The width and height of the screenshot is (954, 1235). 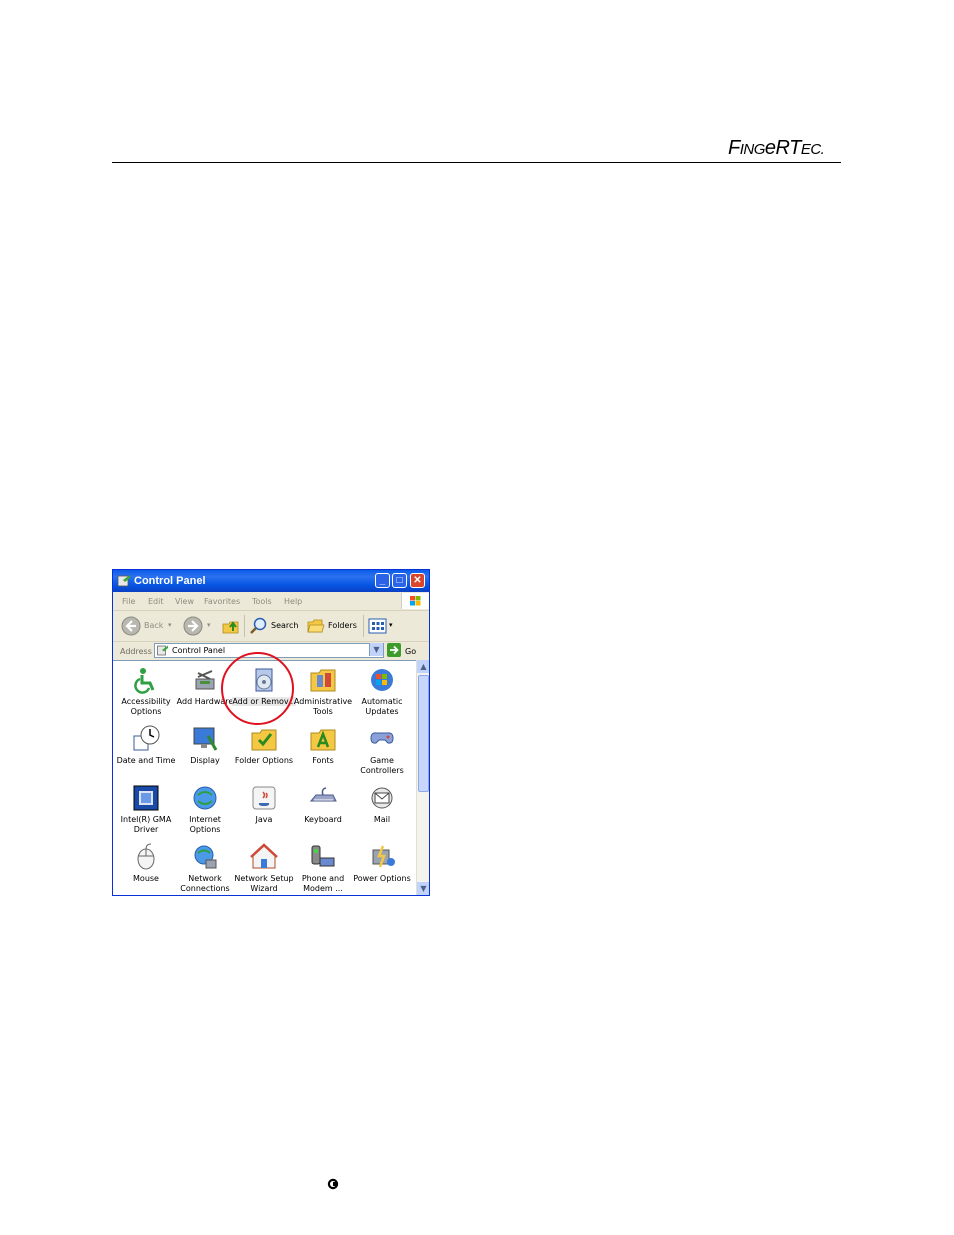 What do you see at coordinates (382, 765) in the screenshot?
I see `control-panel-item-label: Game Controllers` at bounding box center [382, 765].